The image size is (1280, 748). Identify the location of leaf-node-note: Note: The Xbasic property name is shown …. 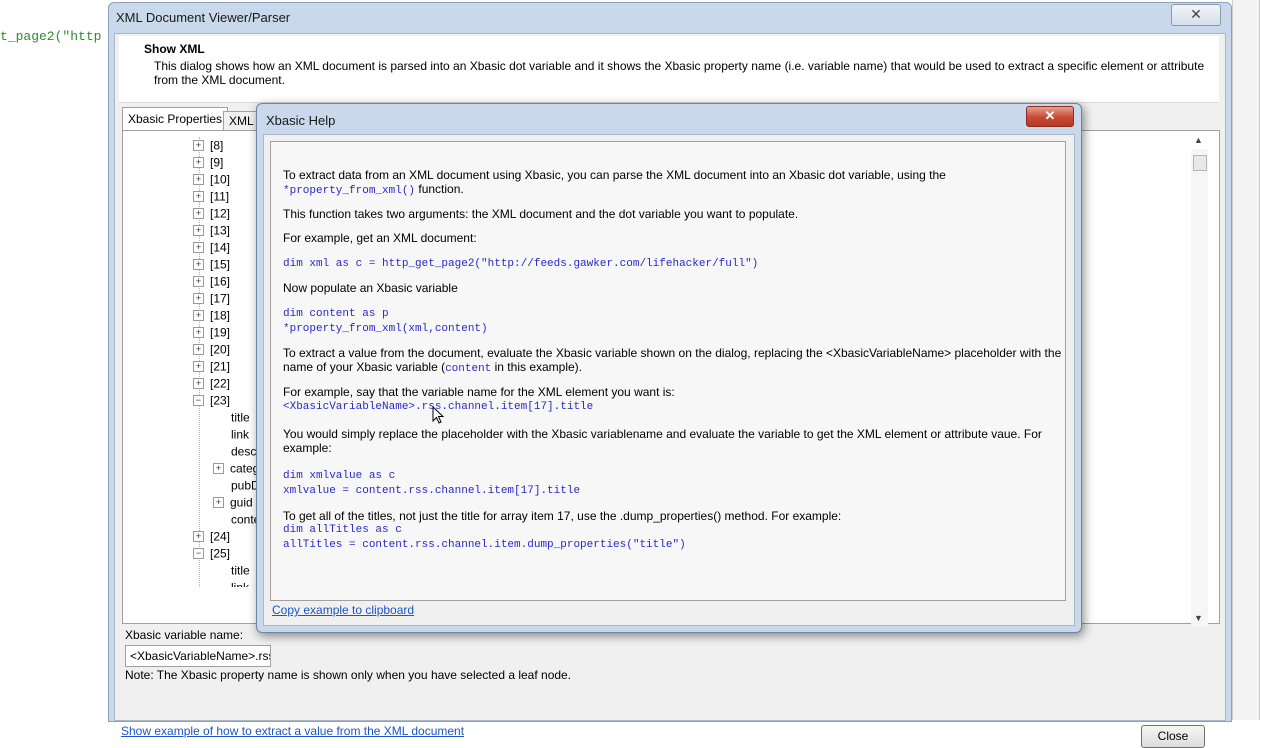
(348, 675).